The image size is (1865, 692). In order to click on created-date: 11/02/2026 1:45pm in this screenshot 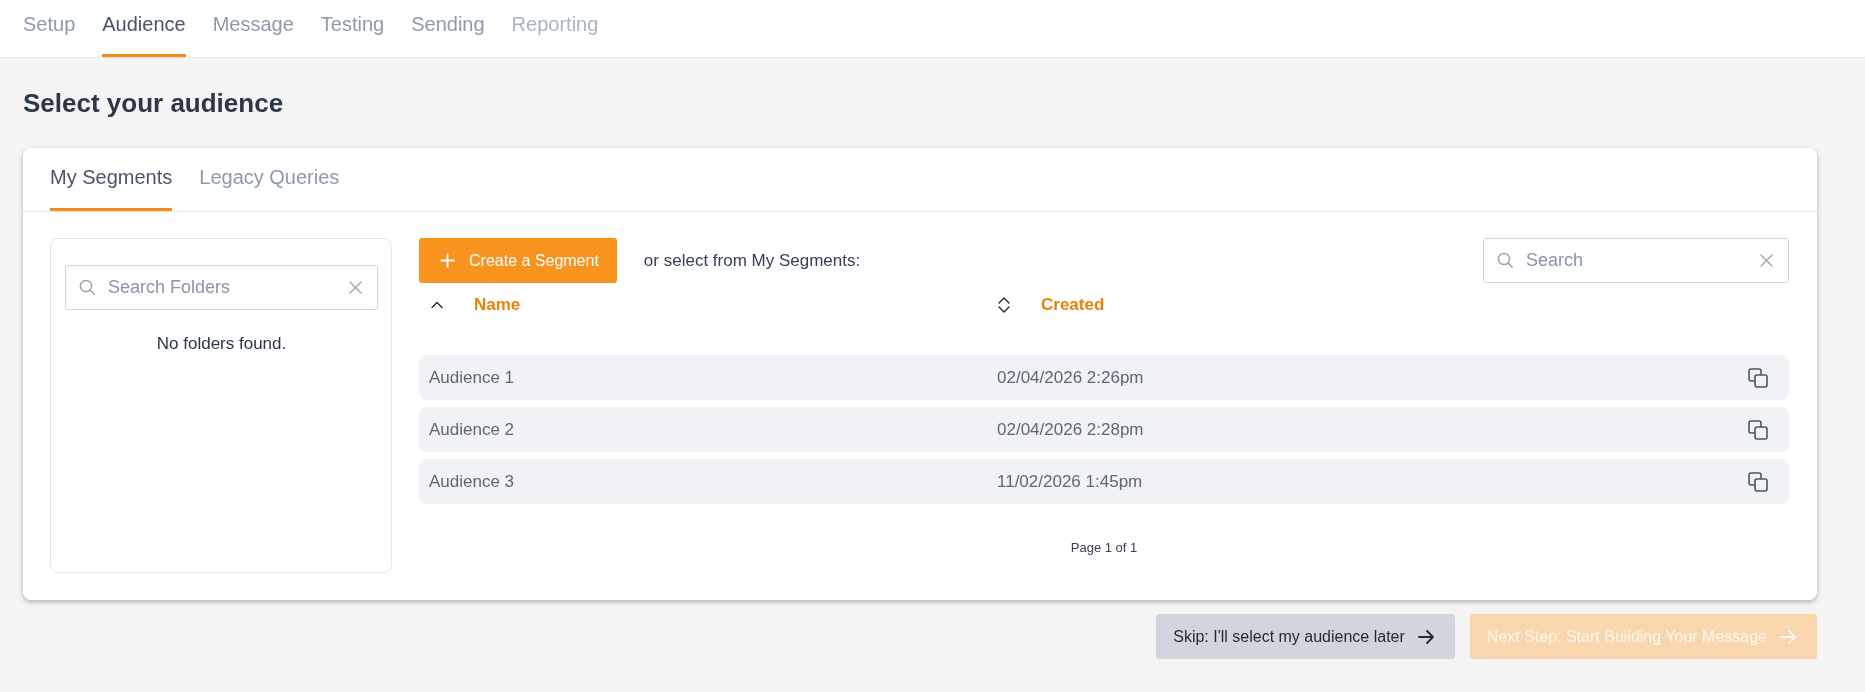, I will do `click(1070, 481)`.